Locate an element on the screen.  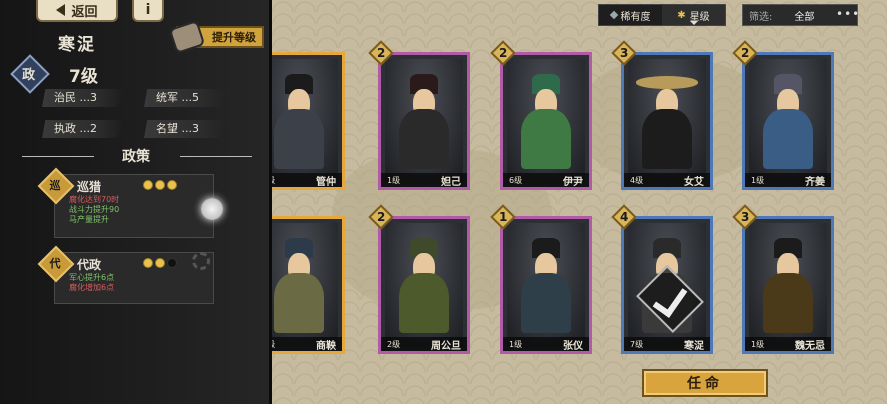
filter-value: 全部 is located at coordinates (804, 17).